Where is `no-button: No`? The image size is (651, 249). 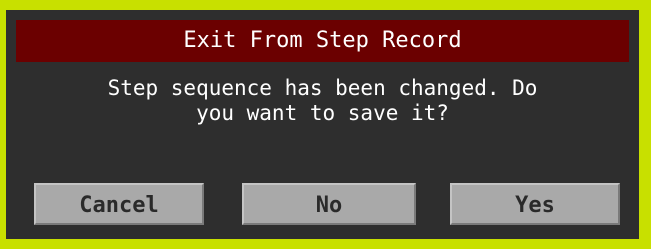 no-button: No is located at coordinates (329, 204).